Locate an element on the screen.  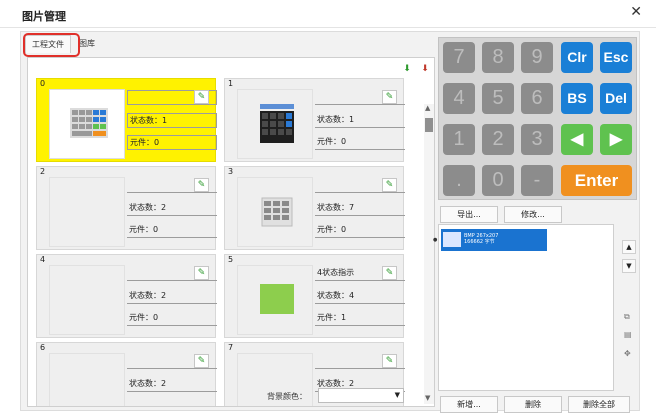
green-square-thumbnail-icon is located at coordinates (277, 299).